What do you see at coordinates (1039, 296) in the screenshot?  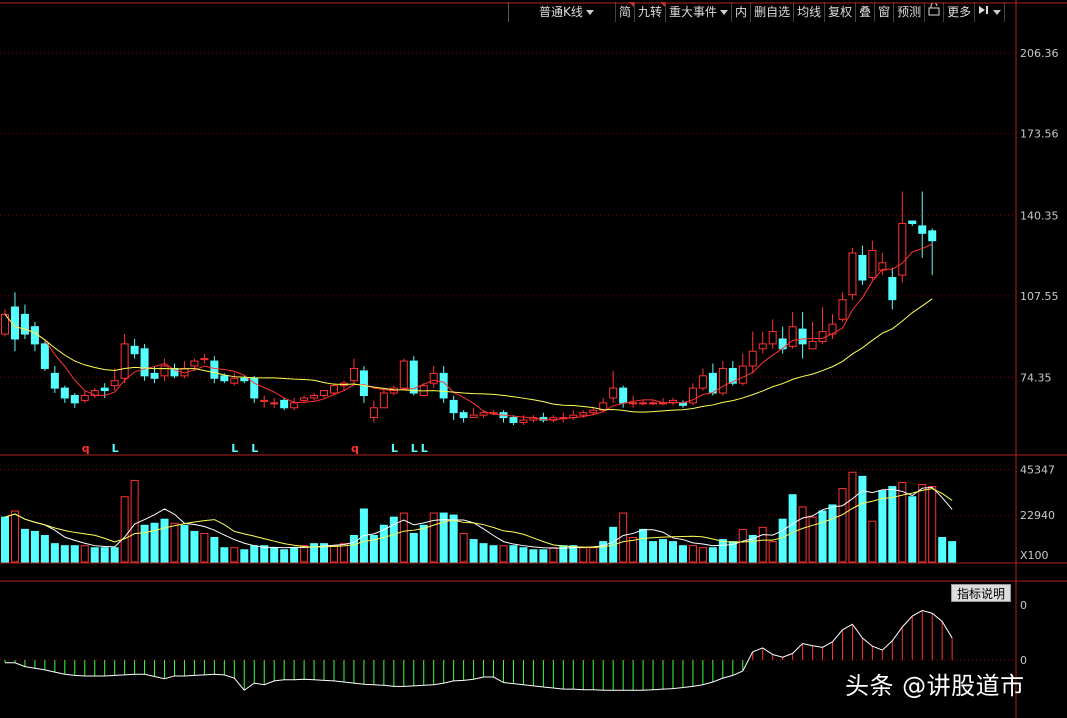 I see `price-tick-label: 107.55` at bounding box center [1039, 296].